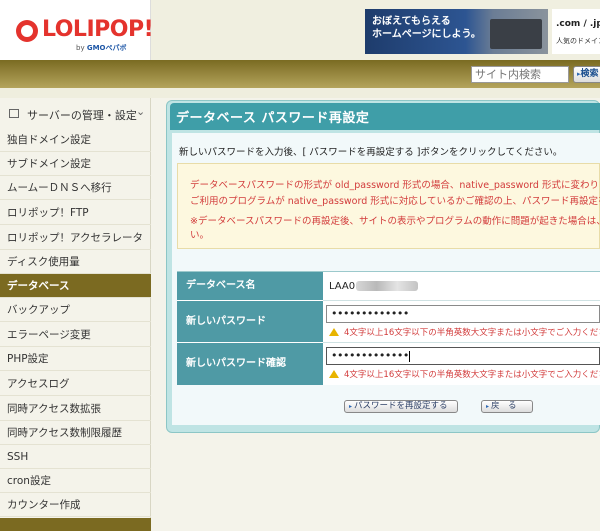 Image resolution: width=600 pixels, height=531 pixels. Describe the element at coordinates (75, 457) in the screenshot. I see `sidebar-item-ssh: SSH` at that location.